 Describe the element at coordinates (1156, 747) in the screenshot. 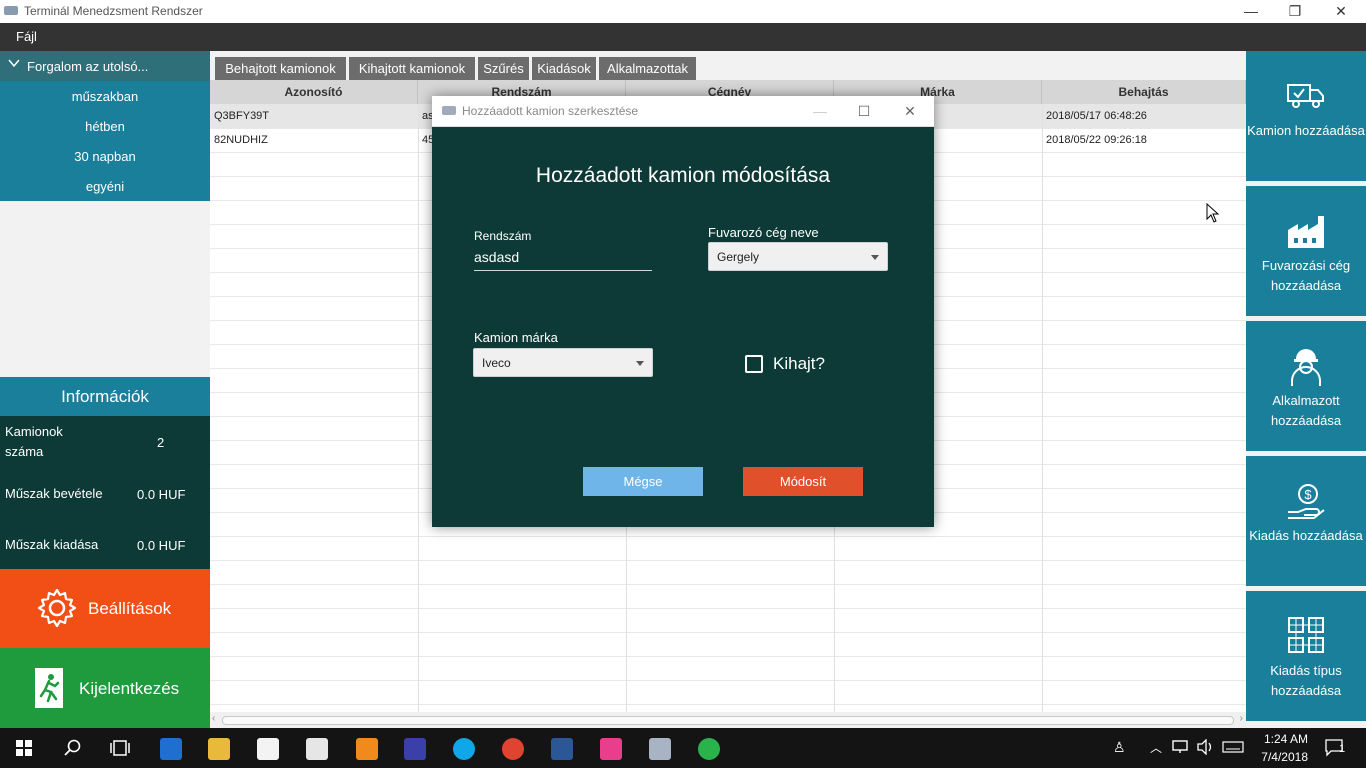

I see `chevron-up-icon: ︿` at that location.